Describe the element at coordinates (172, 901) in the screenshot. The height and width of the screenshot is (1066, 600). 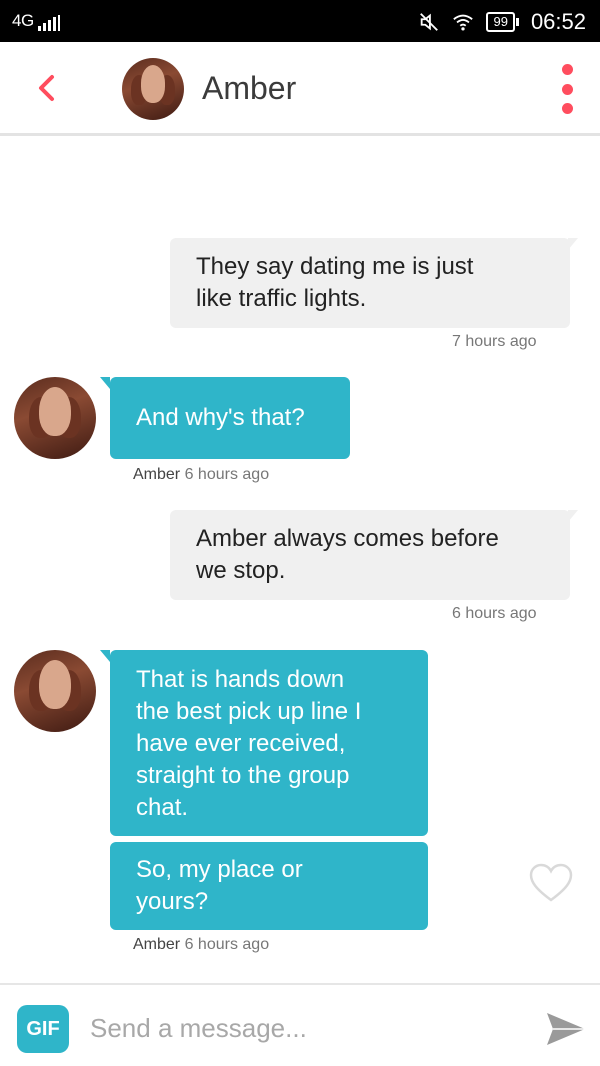
I see `message-line: yours?` at that location.